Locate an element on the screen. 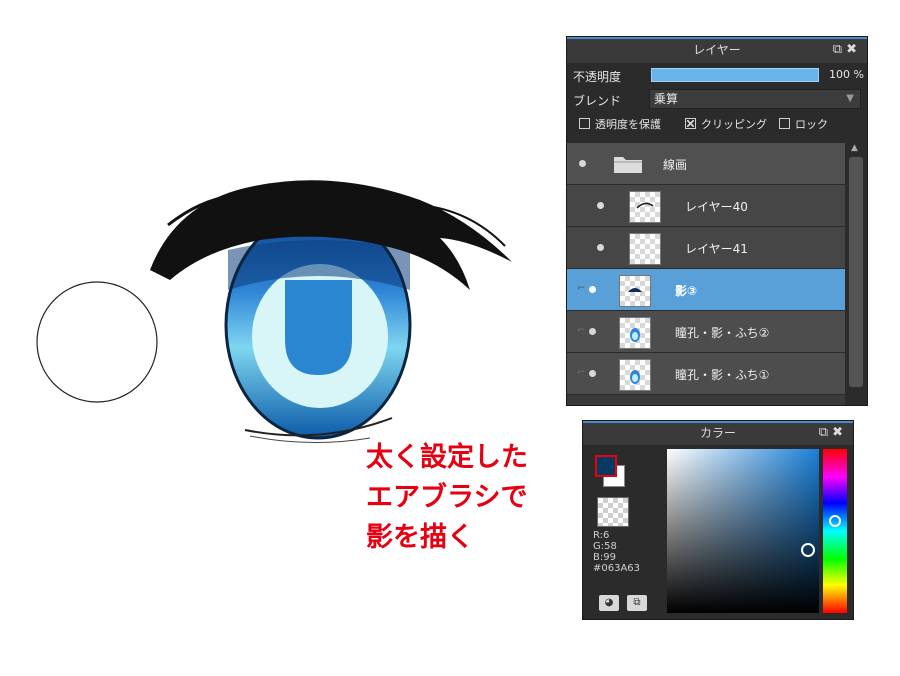 The image size is (900, 676). blend-mode-value: 乗算 is located at coordinates (666, 99).